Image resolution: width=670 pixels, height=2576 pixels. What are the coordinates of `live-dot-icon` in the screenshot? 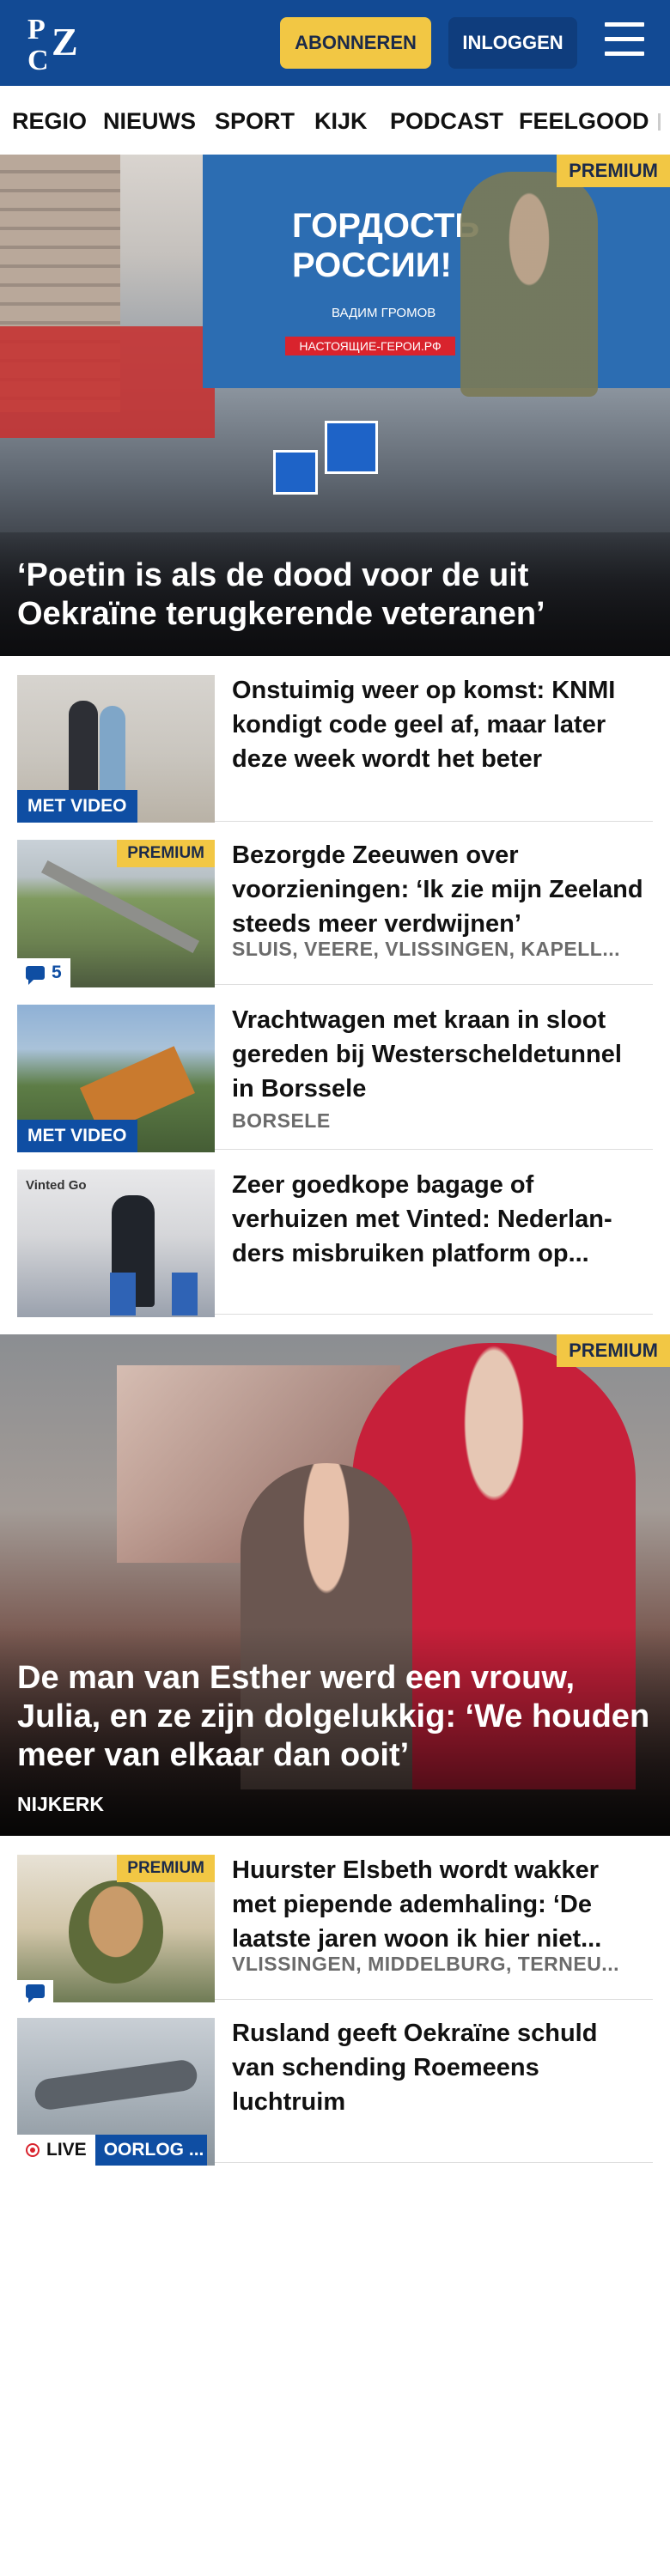 It's located at (33, 2150).